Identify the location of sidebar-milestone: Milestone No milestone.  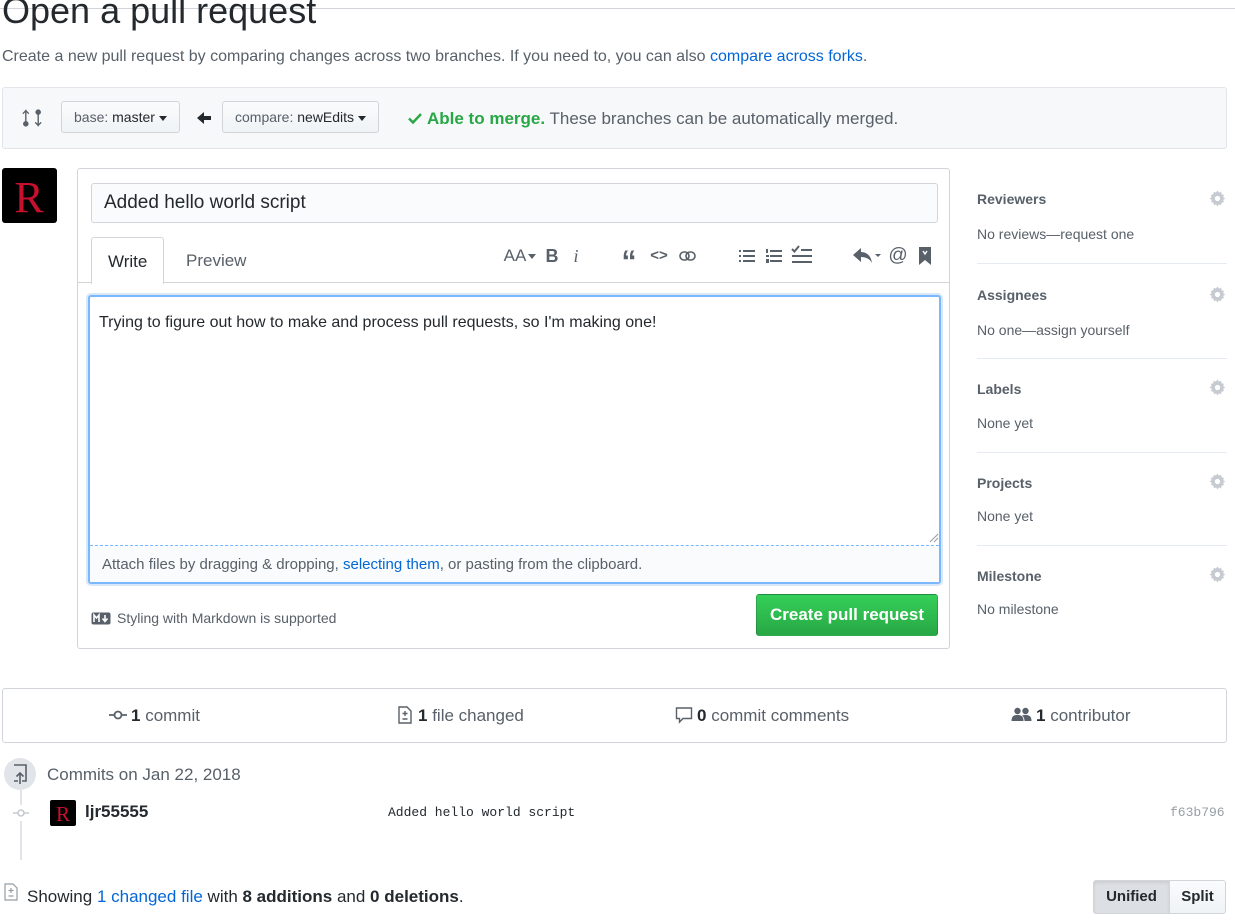
(1102, 586).